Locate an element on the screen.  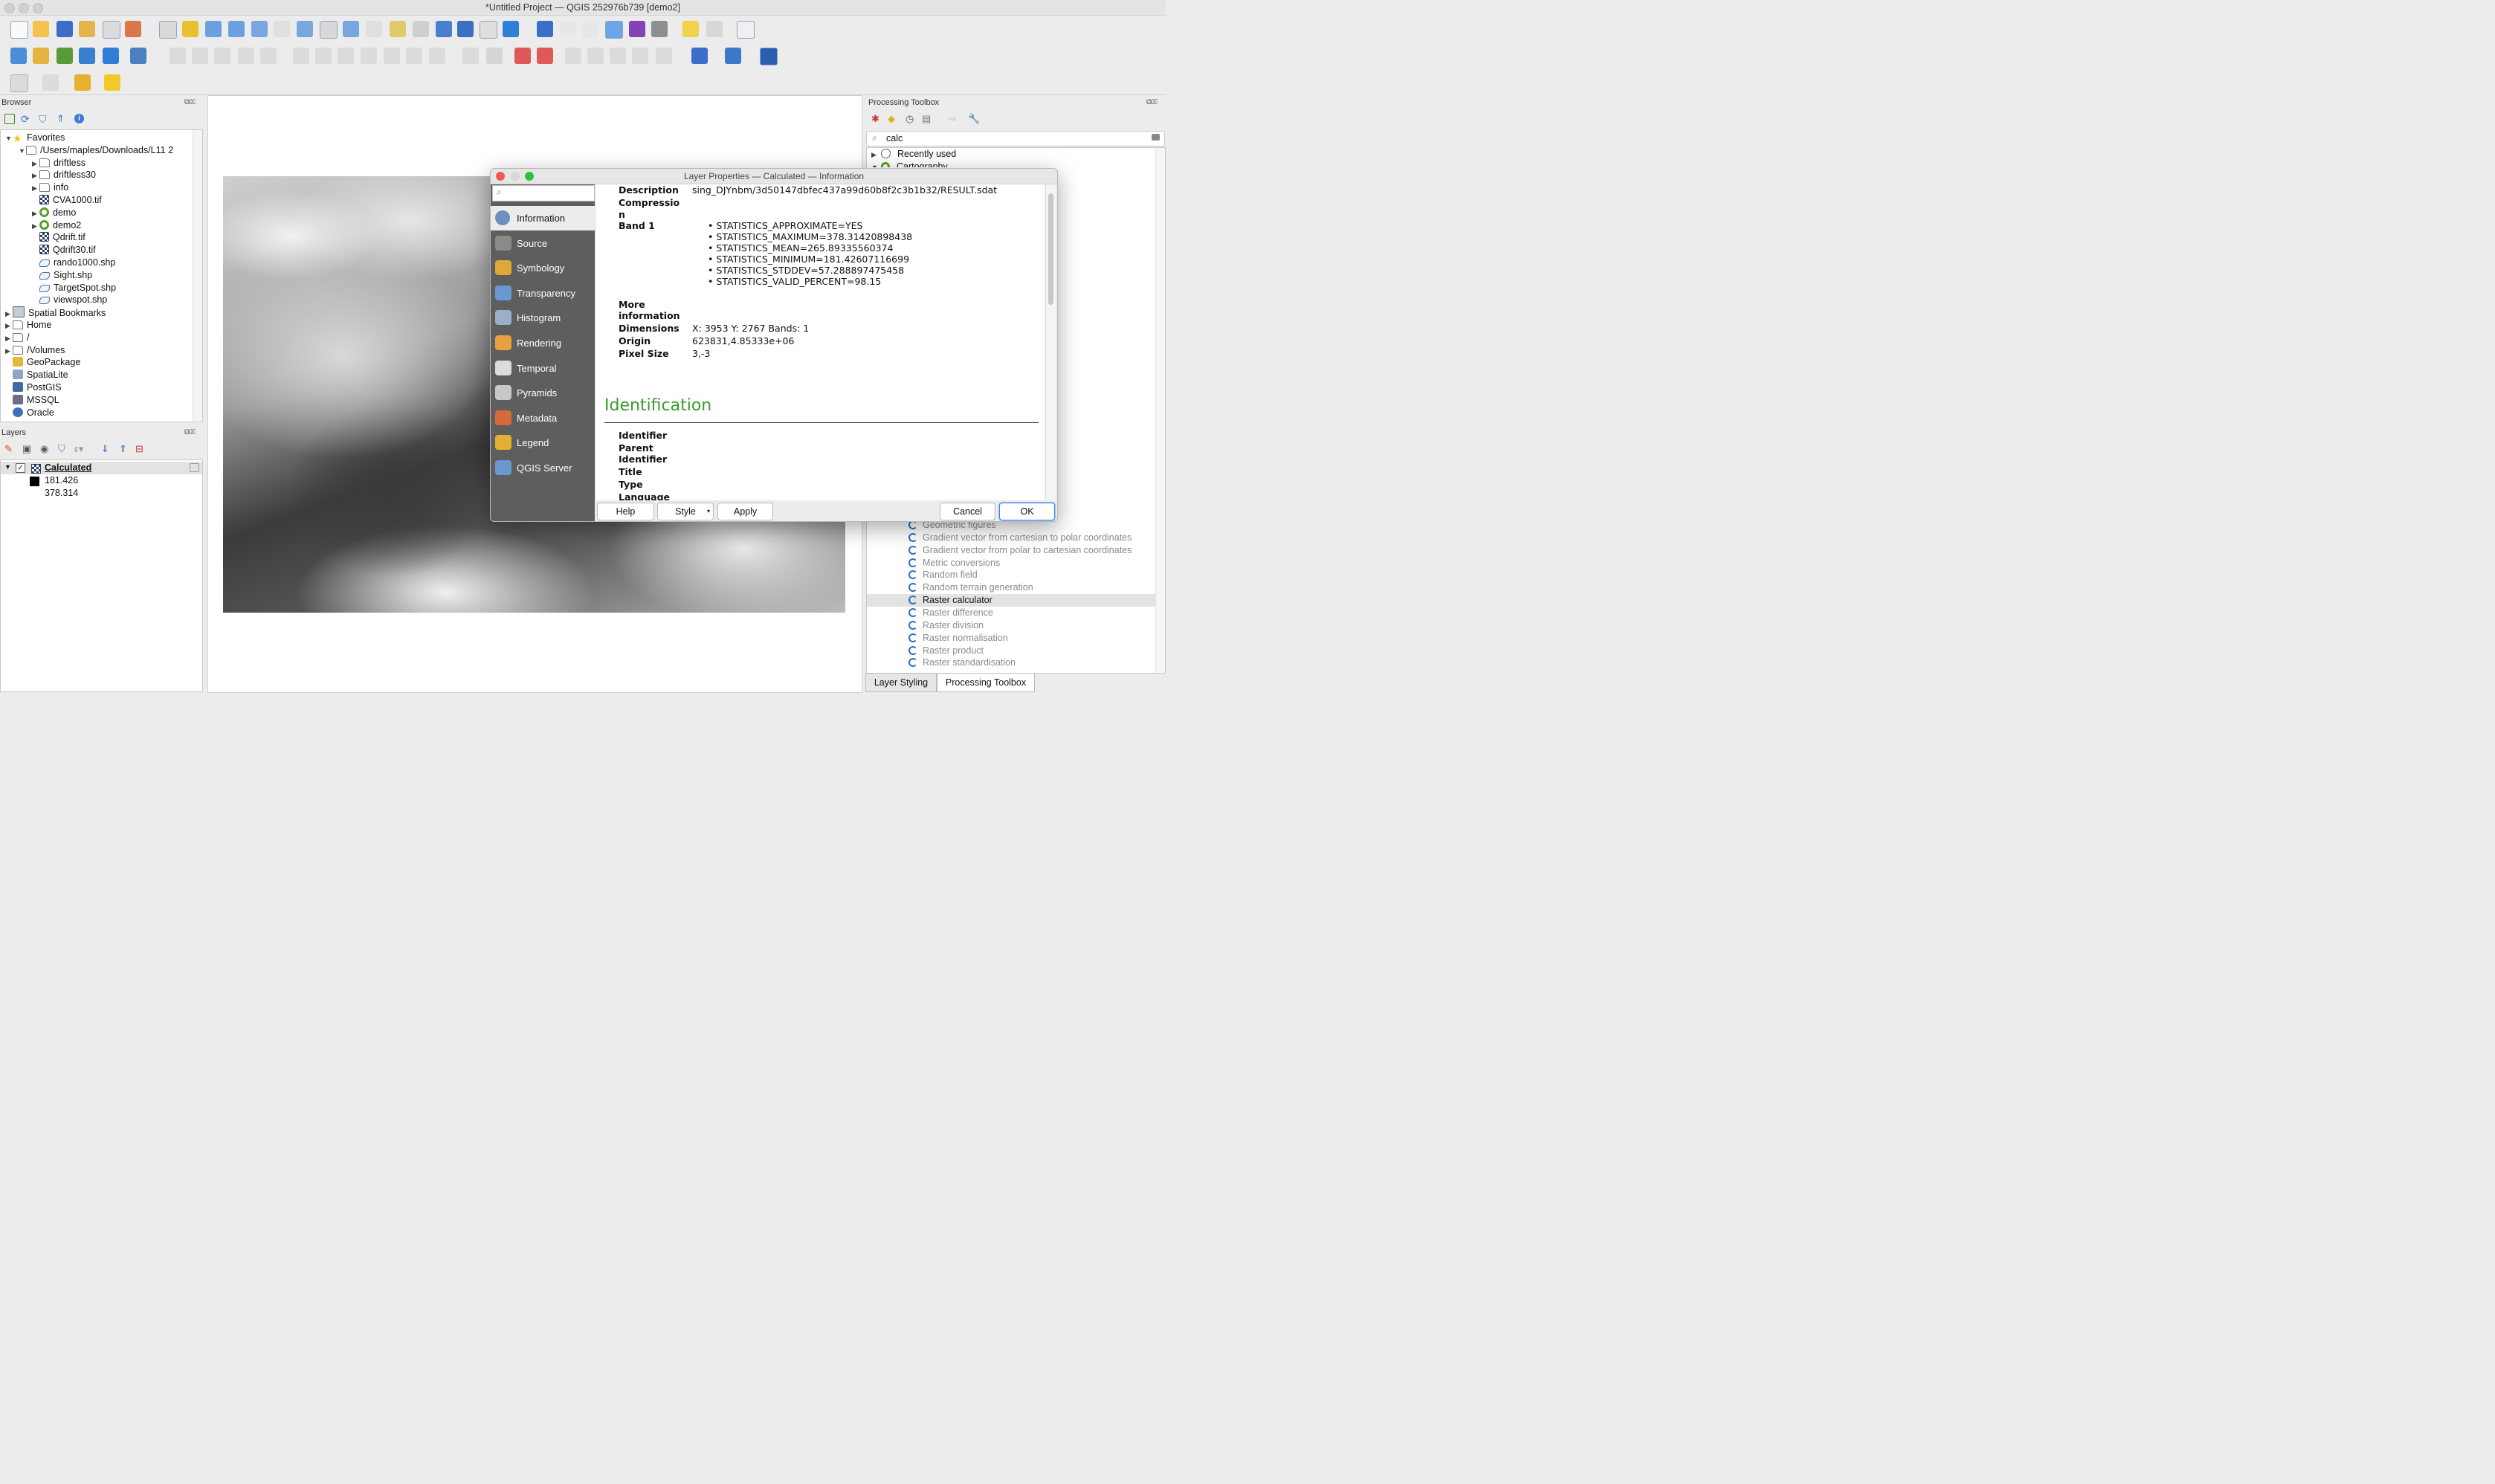
filter-legend-icon: ⛉ is located at coordinates (61, 449).